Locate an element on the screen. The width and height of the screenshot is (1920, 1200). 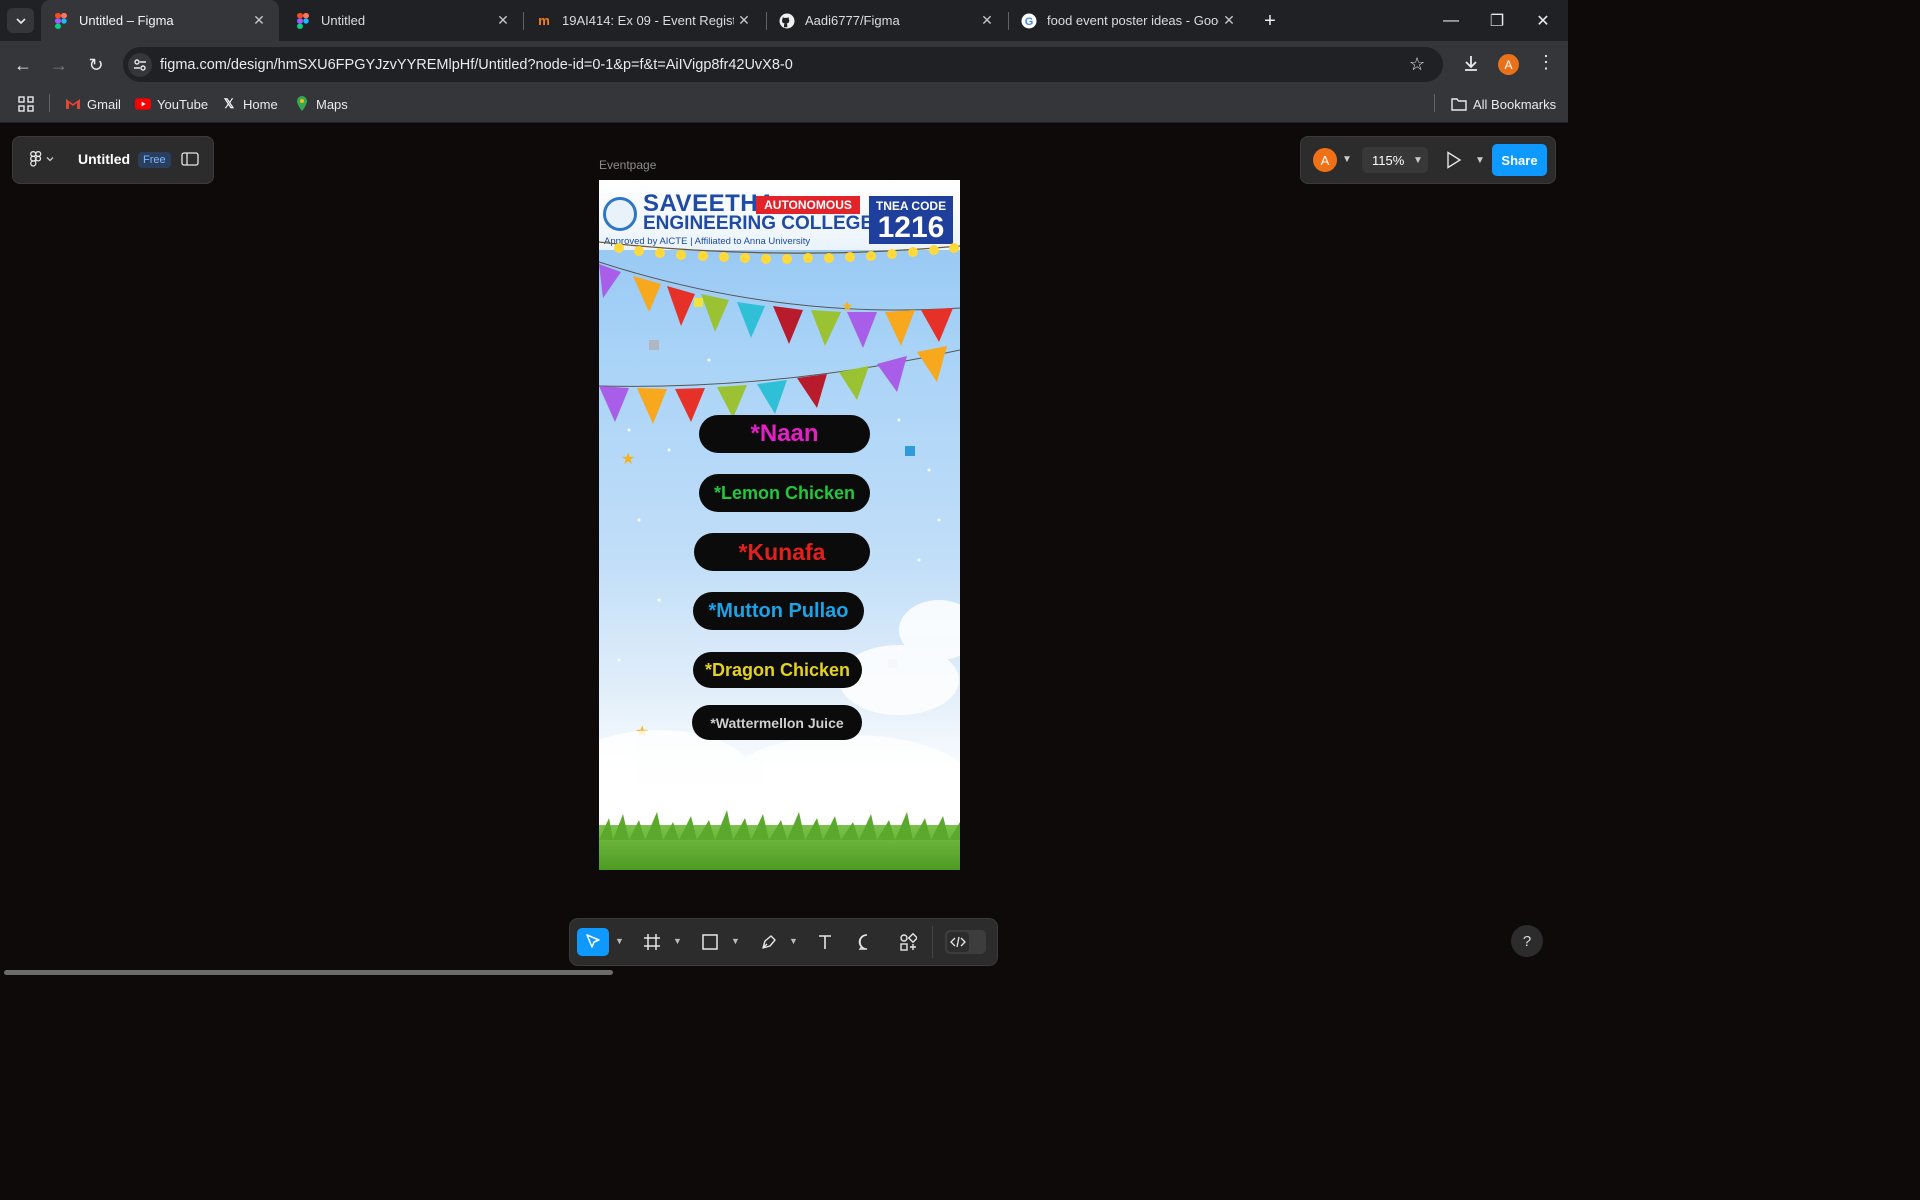
bunting-decoration: ★ ★ ★ is located at coordinates (779, 533).